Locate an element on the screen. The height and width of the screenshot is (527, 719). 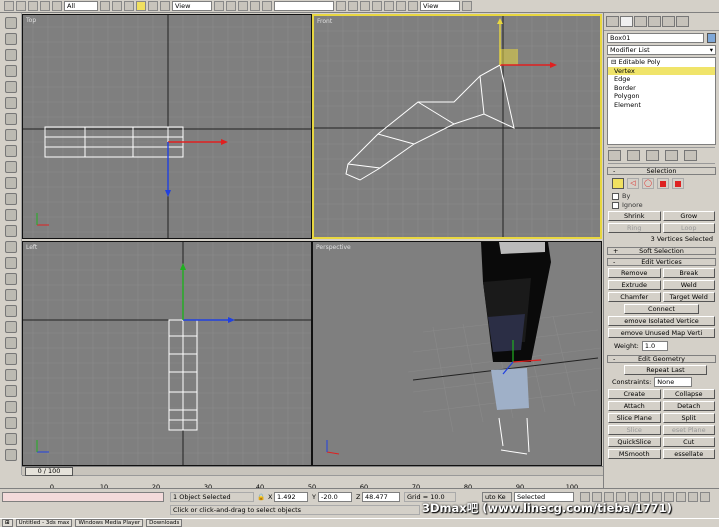
polygon-mode-icon is located at coordinates (663, 183).